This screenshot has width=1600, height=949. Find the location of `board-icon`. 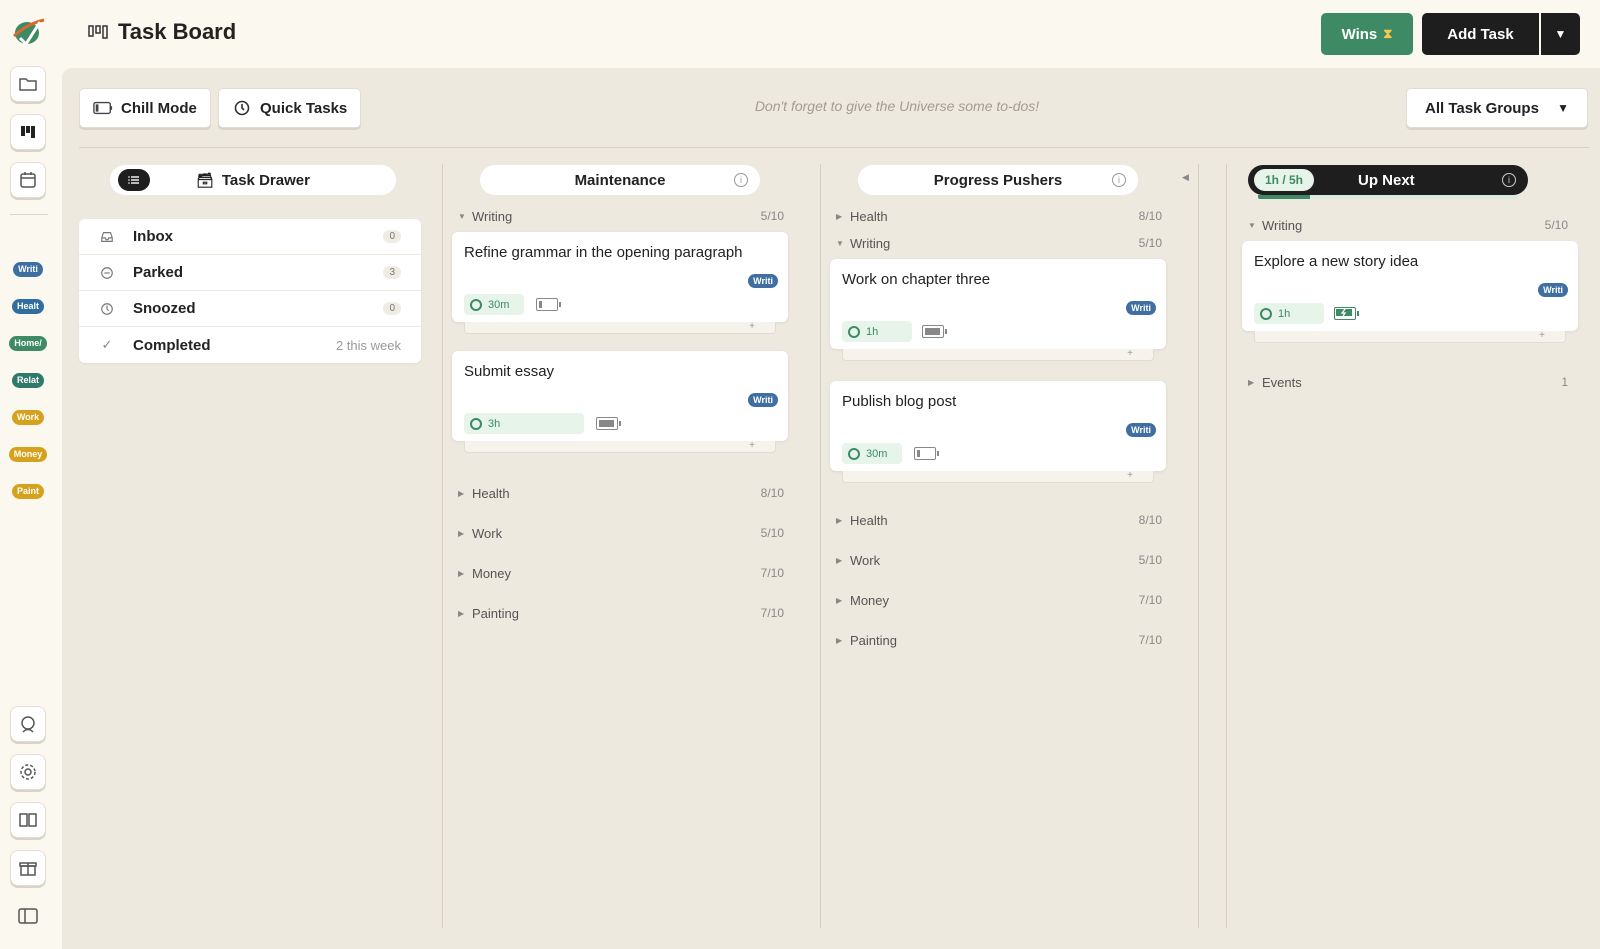

board-icon is located at coordinates (28, 132).